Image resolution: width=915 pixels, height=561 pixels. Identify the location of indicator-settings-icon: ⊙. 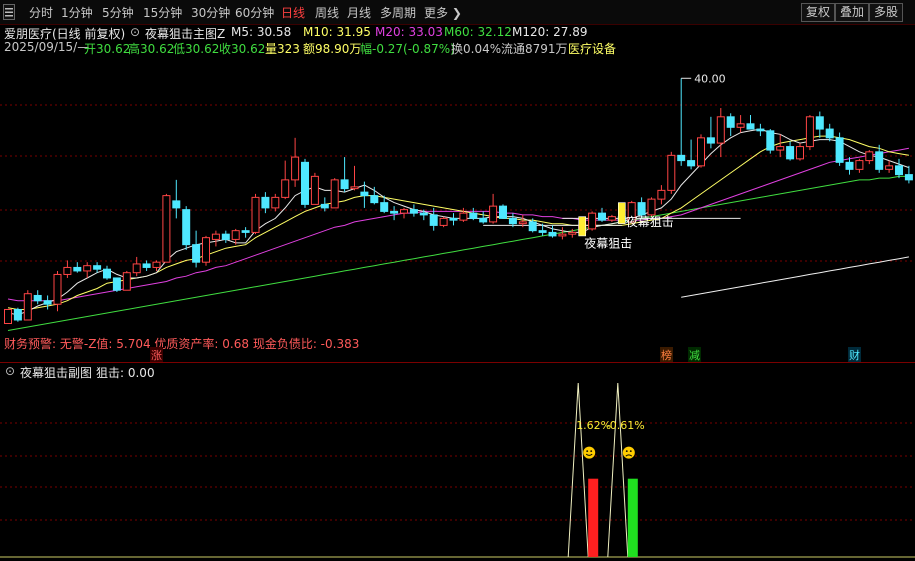
(135, 32).